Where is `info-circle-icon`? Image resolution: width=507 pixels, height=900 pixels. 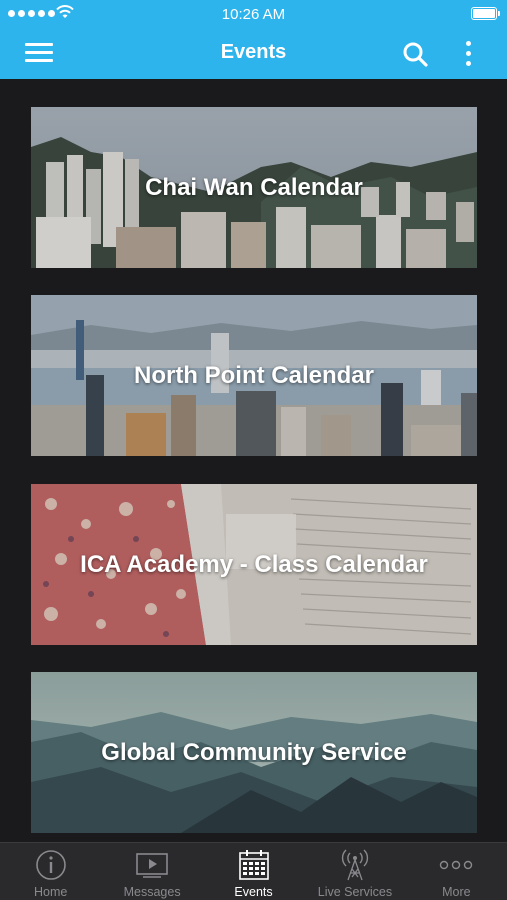 info-circle-icon is located at coordinates (50, 865).